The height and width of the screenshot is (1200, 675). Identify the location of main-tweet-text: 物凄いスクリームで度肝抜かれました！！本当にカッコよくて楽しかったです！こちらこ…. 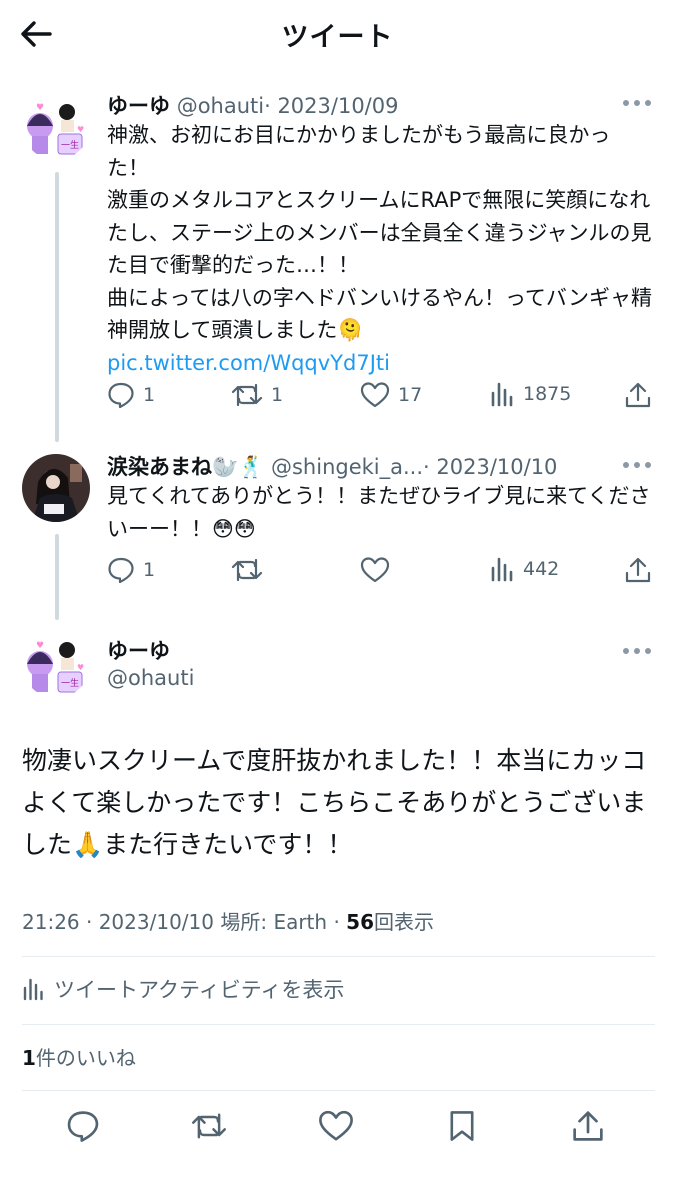
(334, 802).